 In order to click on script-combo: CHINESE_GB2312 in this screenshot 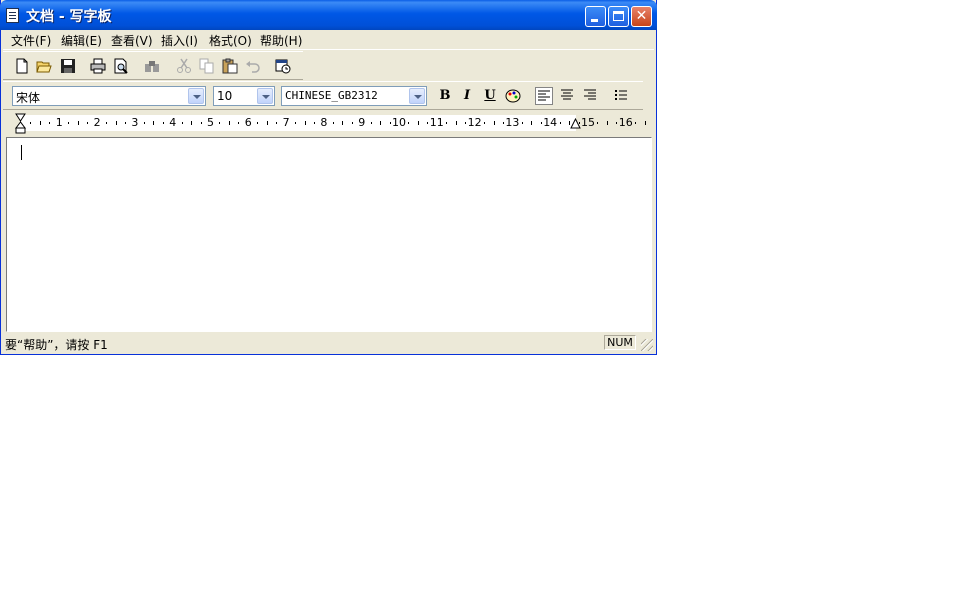, I will do `click(354, 96)`.